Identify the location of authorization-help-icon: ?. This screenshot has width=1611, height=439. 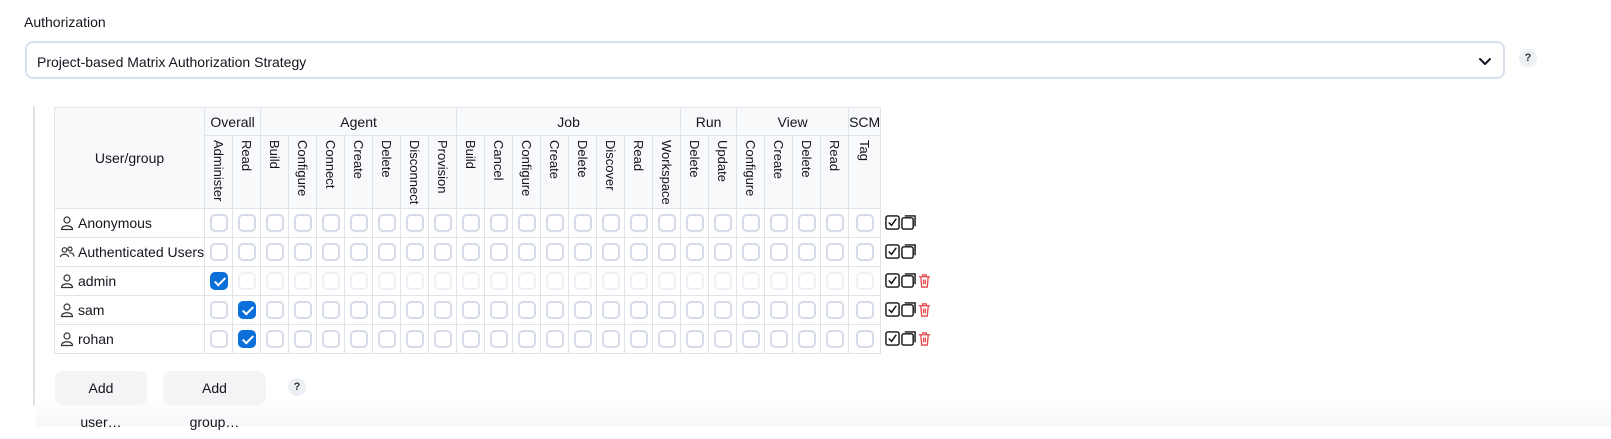
(1528, 58).